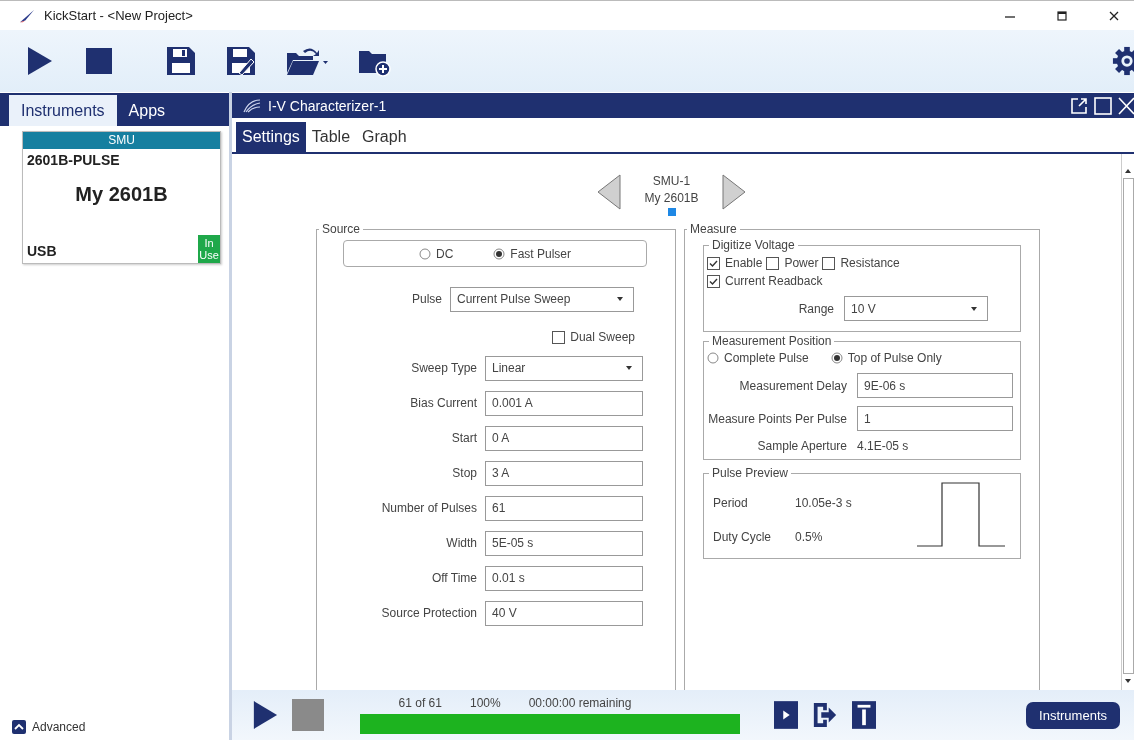 The width and height of the screenshot is (1134, 740). Describe the element at coordinates (99, 61) in the screenshot. I see `stop-icon` at that location.